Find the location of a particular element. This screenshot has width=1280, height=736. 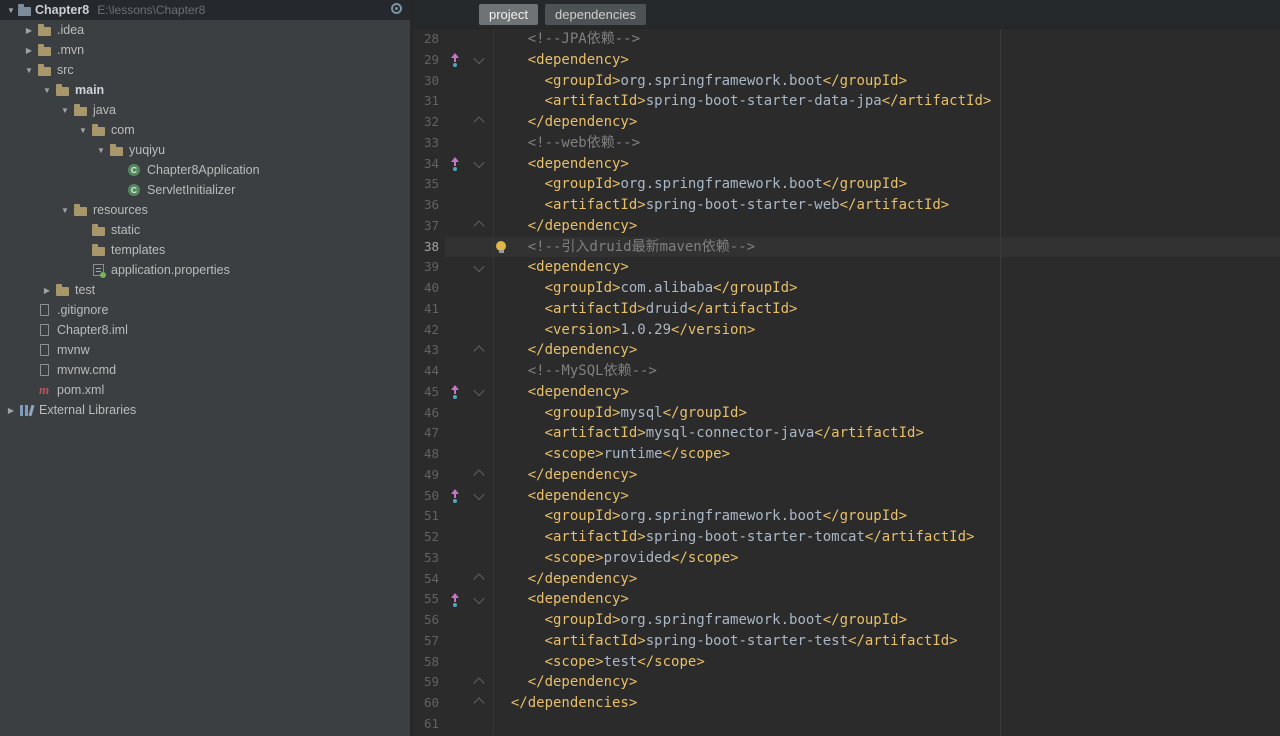

project-root-row: ▼ Chapter8 E:\lessons\Chapter8 is located at coordinates (205, 10).